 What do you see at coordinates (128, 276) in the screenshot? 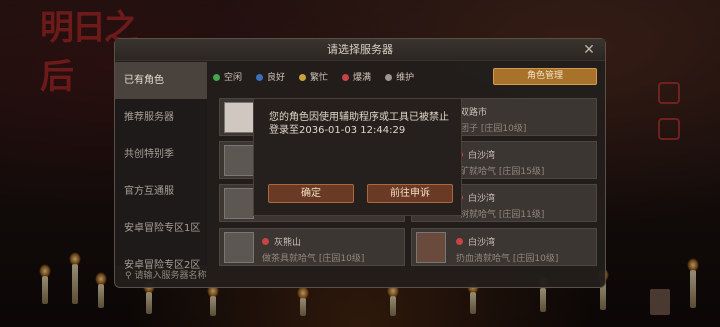
I see `search-icon: ⚲` at bounding box center [128, 276].